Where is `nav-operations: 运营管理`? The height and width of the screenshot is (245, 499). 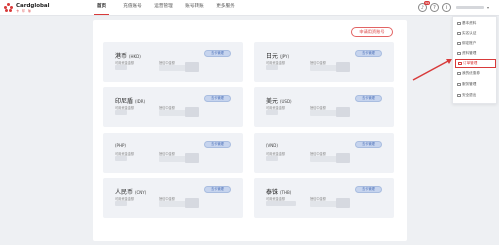
nav-operations: 运营管理 is located at coordinates (163, 8).